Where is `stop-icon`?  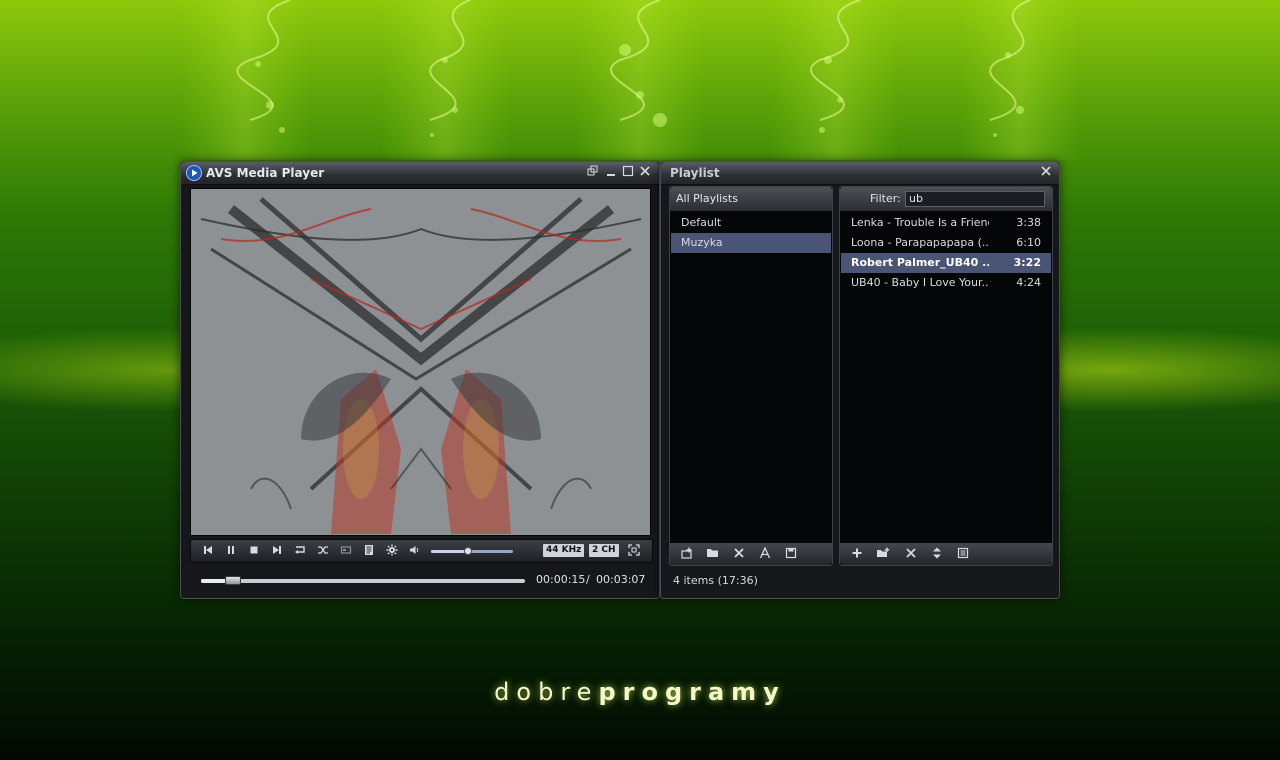
stop-icon is located at coordinates (254, 551).